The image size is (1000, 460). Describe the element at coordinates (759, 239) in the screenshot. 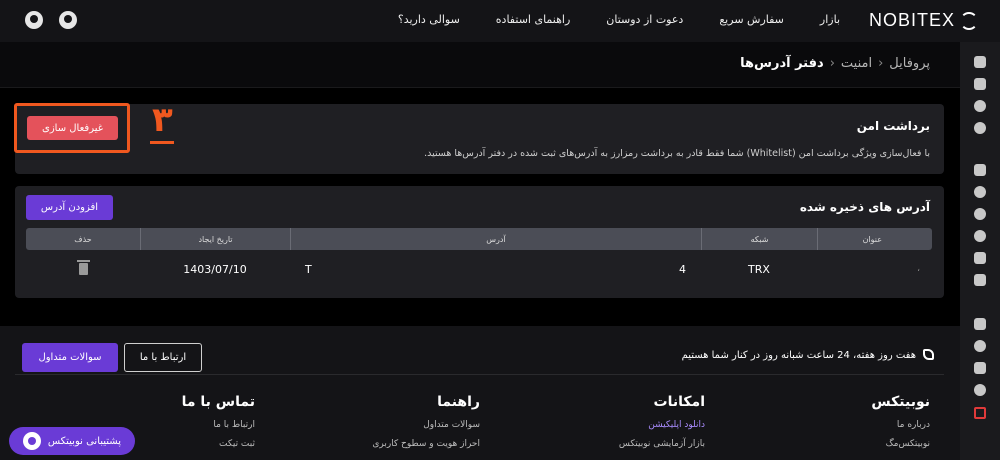

I see `column-header-network: شبکه` at that location.